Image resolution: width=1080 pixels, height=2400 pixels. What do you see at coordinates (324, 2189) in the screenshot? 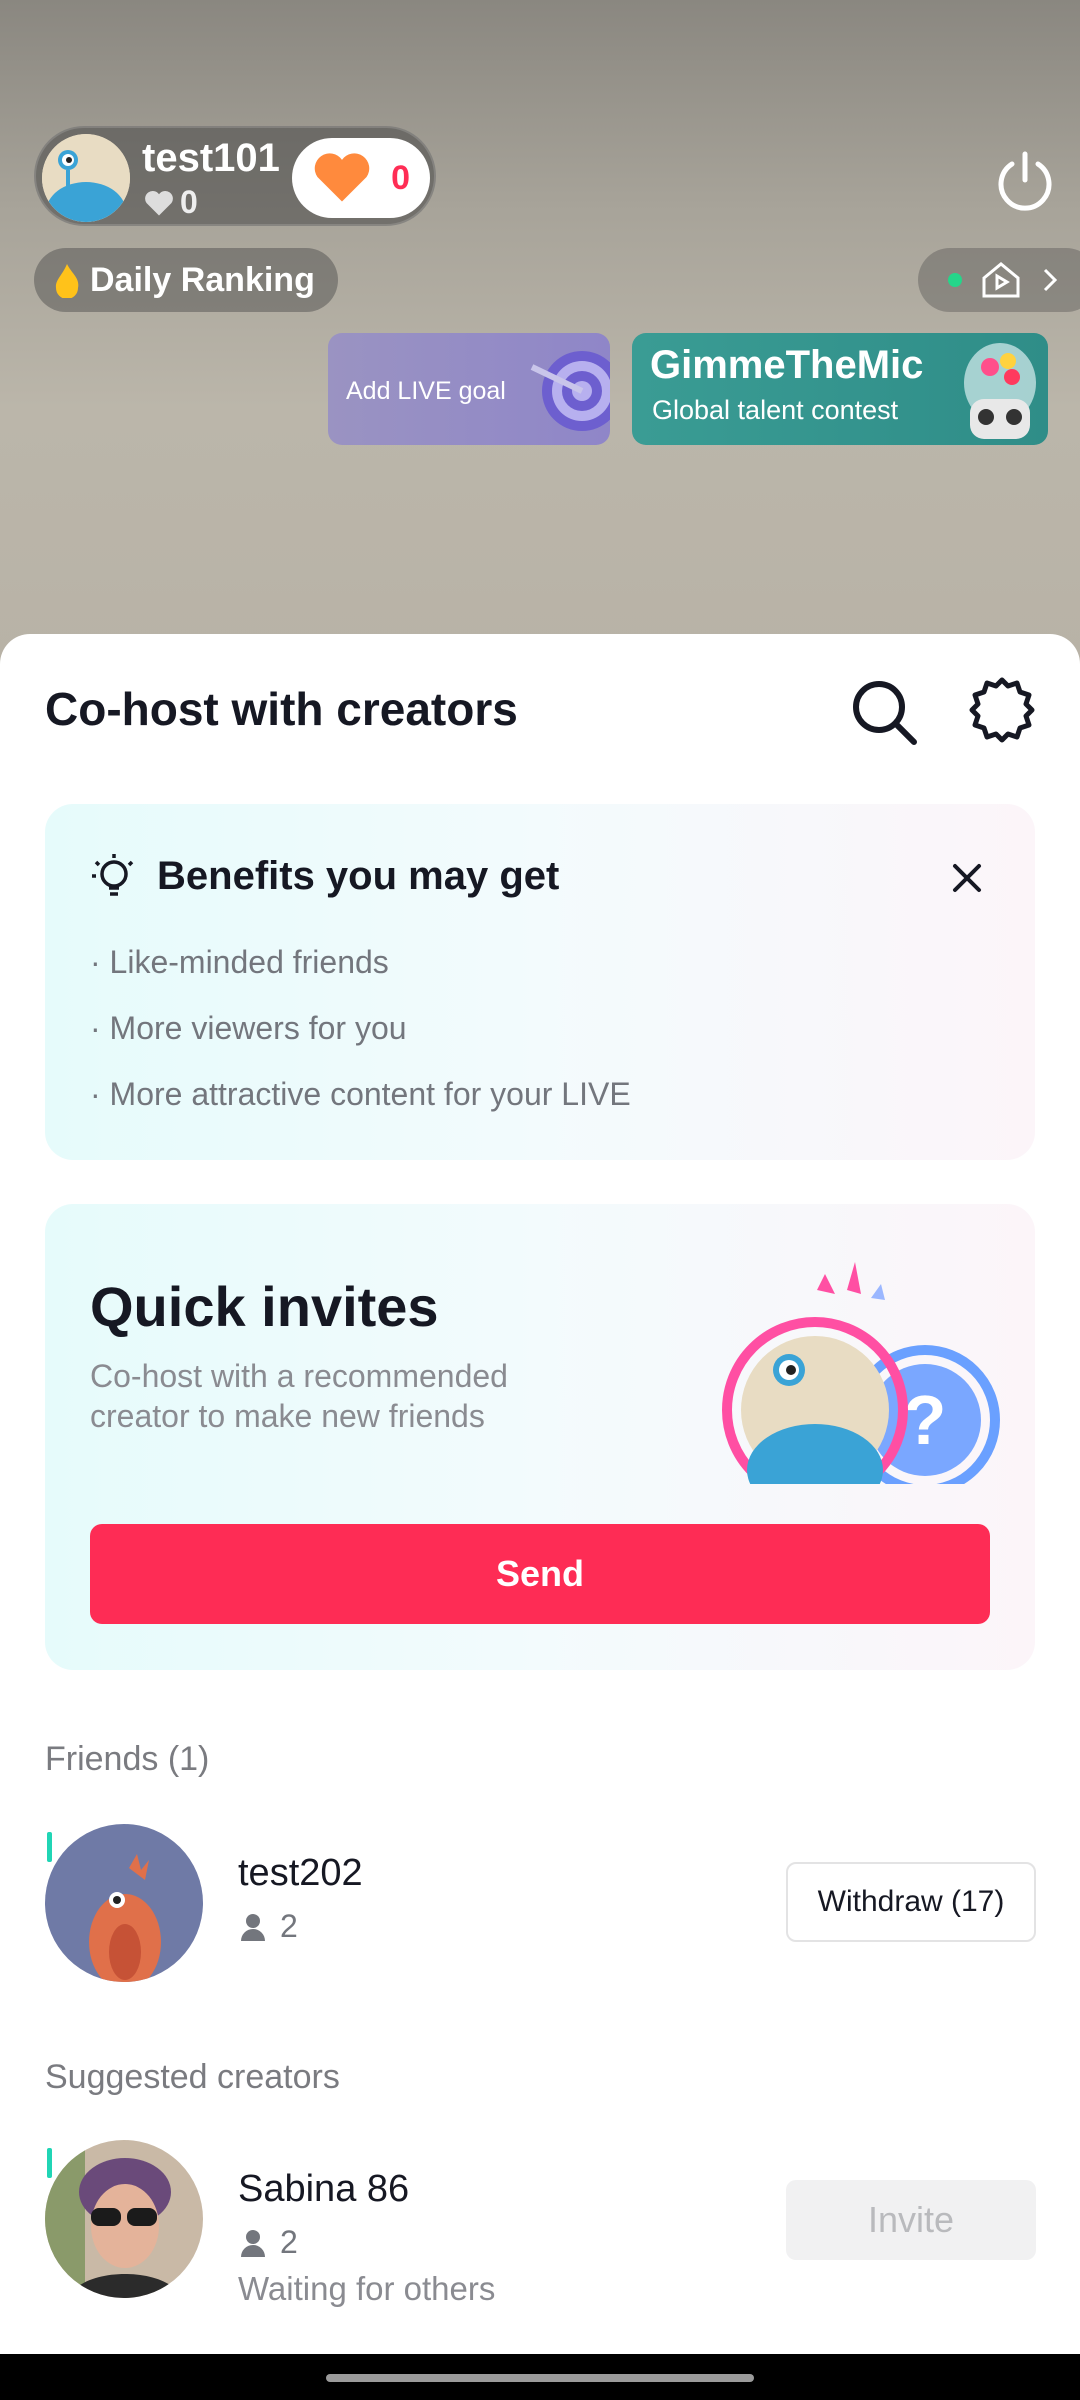
I see `creator-name: Sabina 86` at bounding box center [324, 2189].